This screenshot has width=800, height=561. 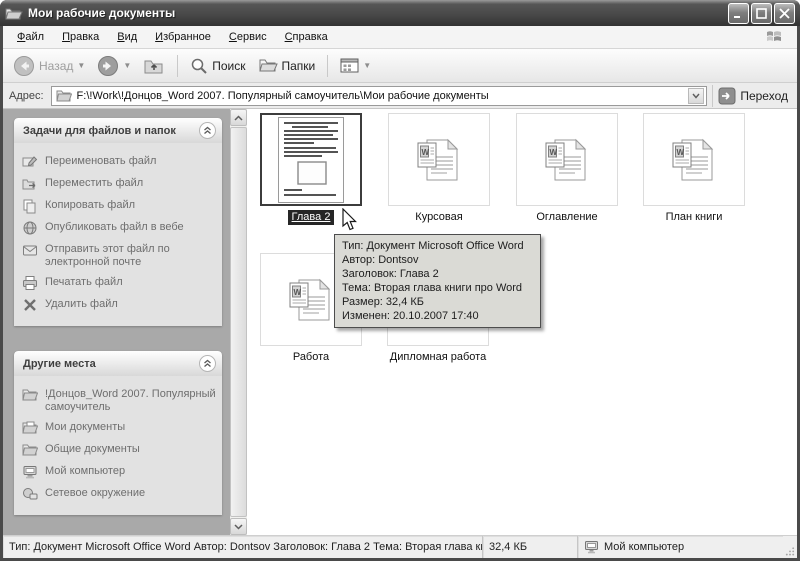 What do you see at coordinates (355, 65) in the screenshot?
I see `views-button: ▼` at bounding box center [355, 65].